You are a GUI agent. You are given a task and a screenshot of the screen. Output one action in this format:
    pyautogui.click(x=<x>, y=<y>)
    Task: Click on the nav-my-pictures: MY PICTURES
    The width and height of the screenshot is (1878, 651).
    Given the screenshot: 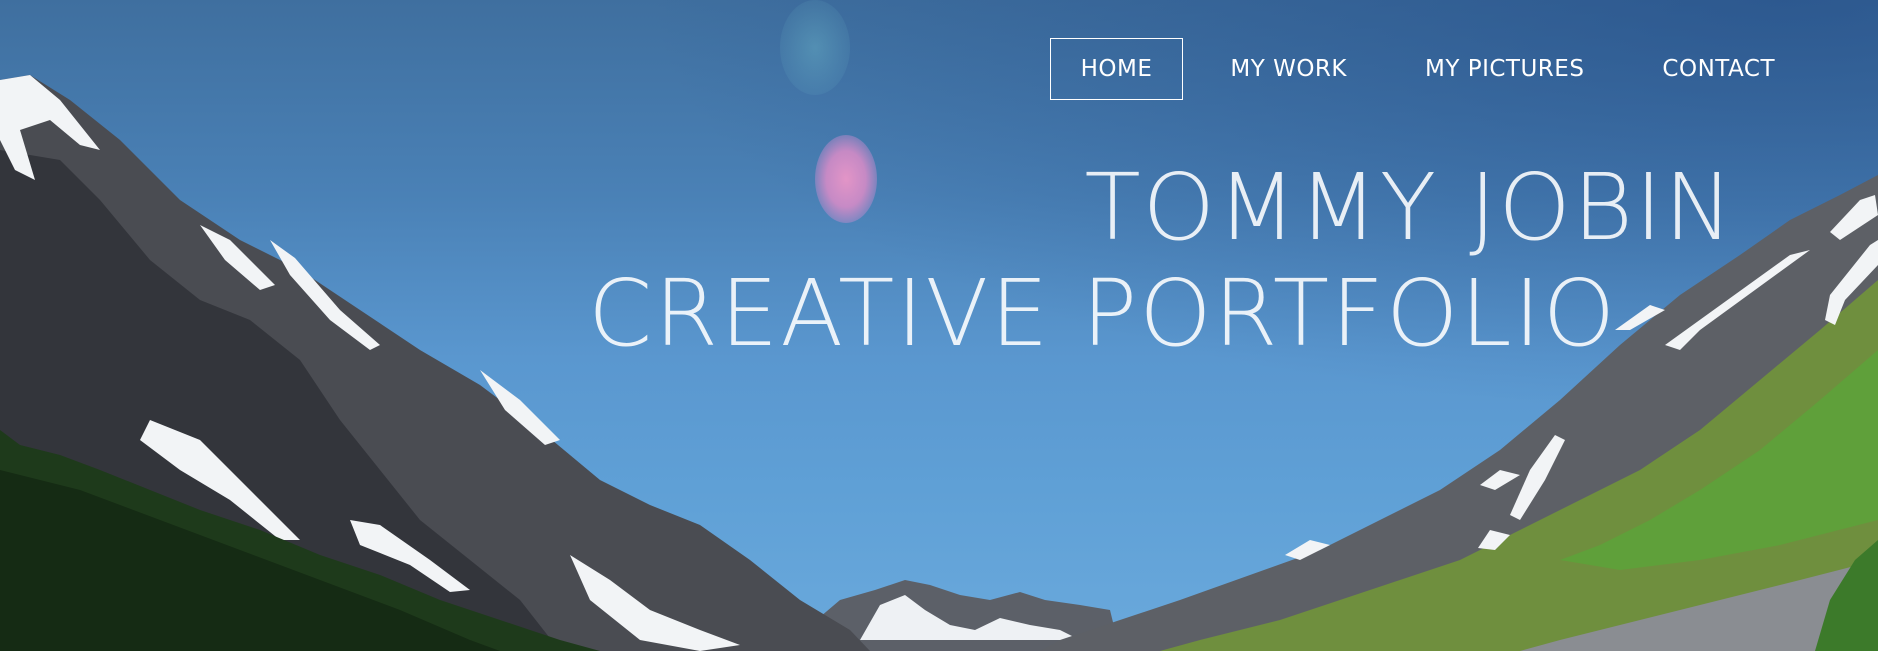 What is the action you would take?
    pyautogui.click(x=1504, y=69)
    